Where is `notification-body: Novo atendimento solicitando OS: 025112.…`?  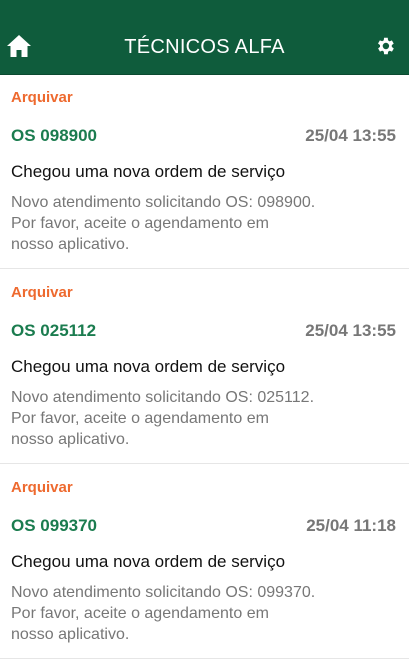 notification-body: Novo atendimento solicitando OS: 025112.… is located at coordinates (206, 418).